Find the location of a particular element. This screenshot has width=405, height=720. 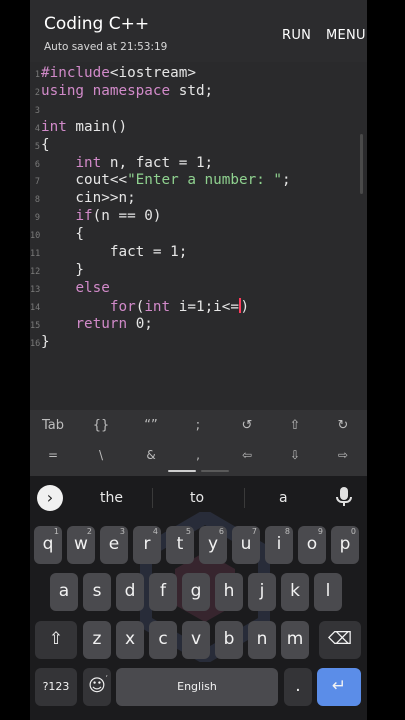

code-line: fact = 1; is located at coordinates (114, 252).